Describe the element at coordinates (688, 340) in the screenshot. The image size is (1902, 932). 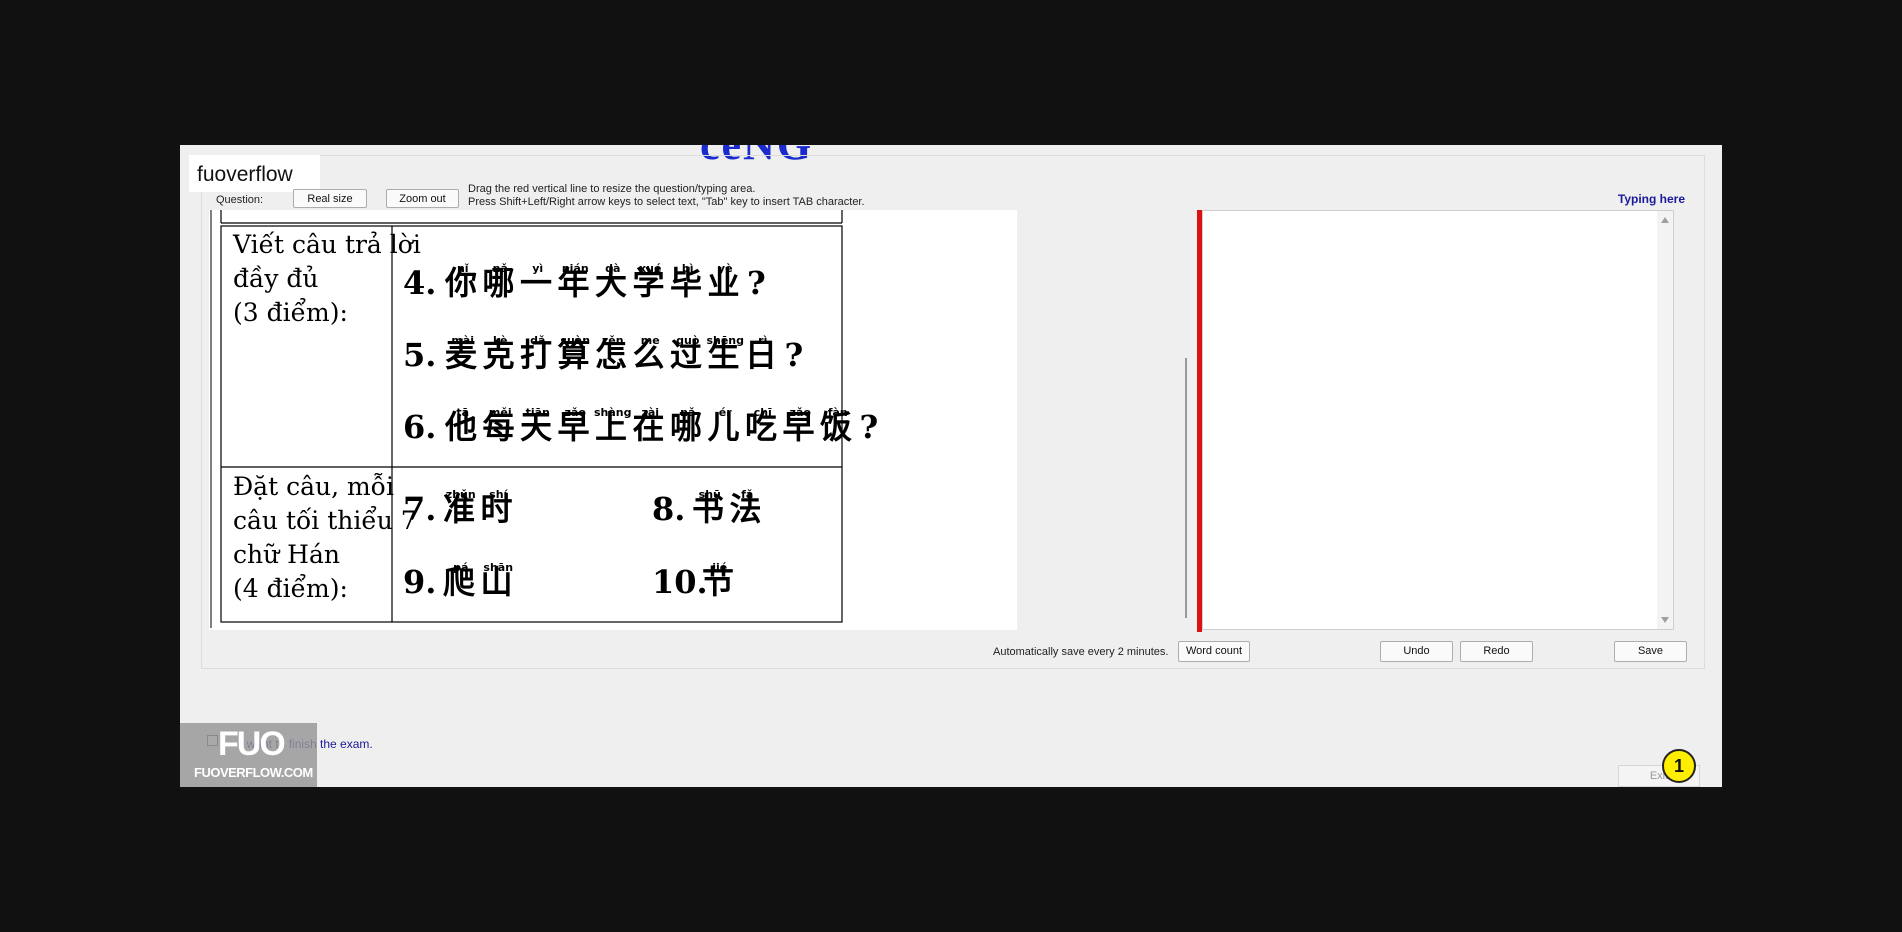
I see `pinyin-label: guò` at that location.